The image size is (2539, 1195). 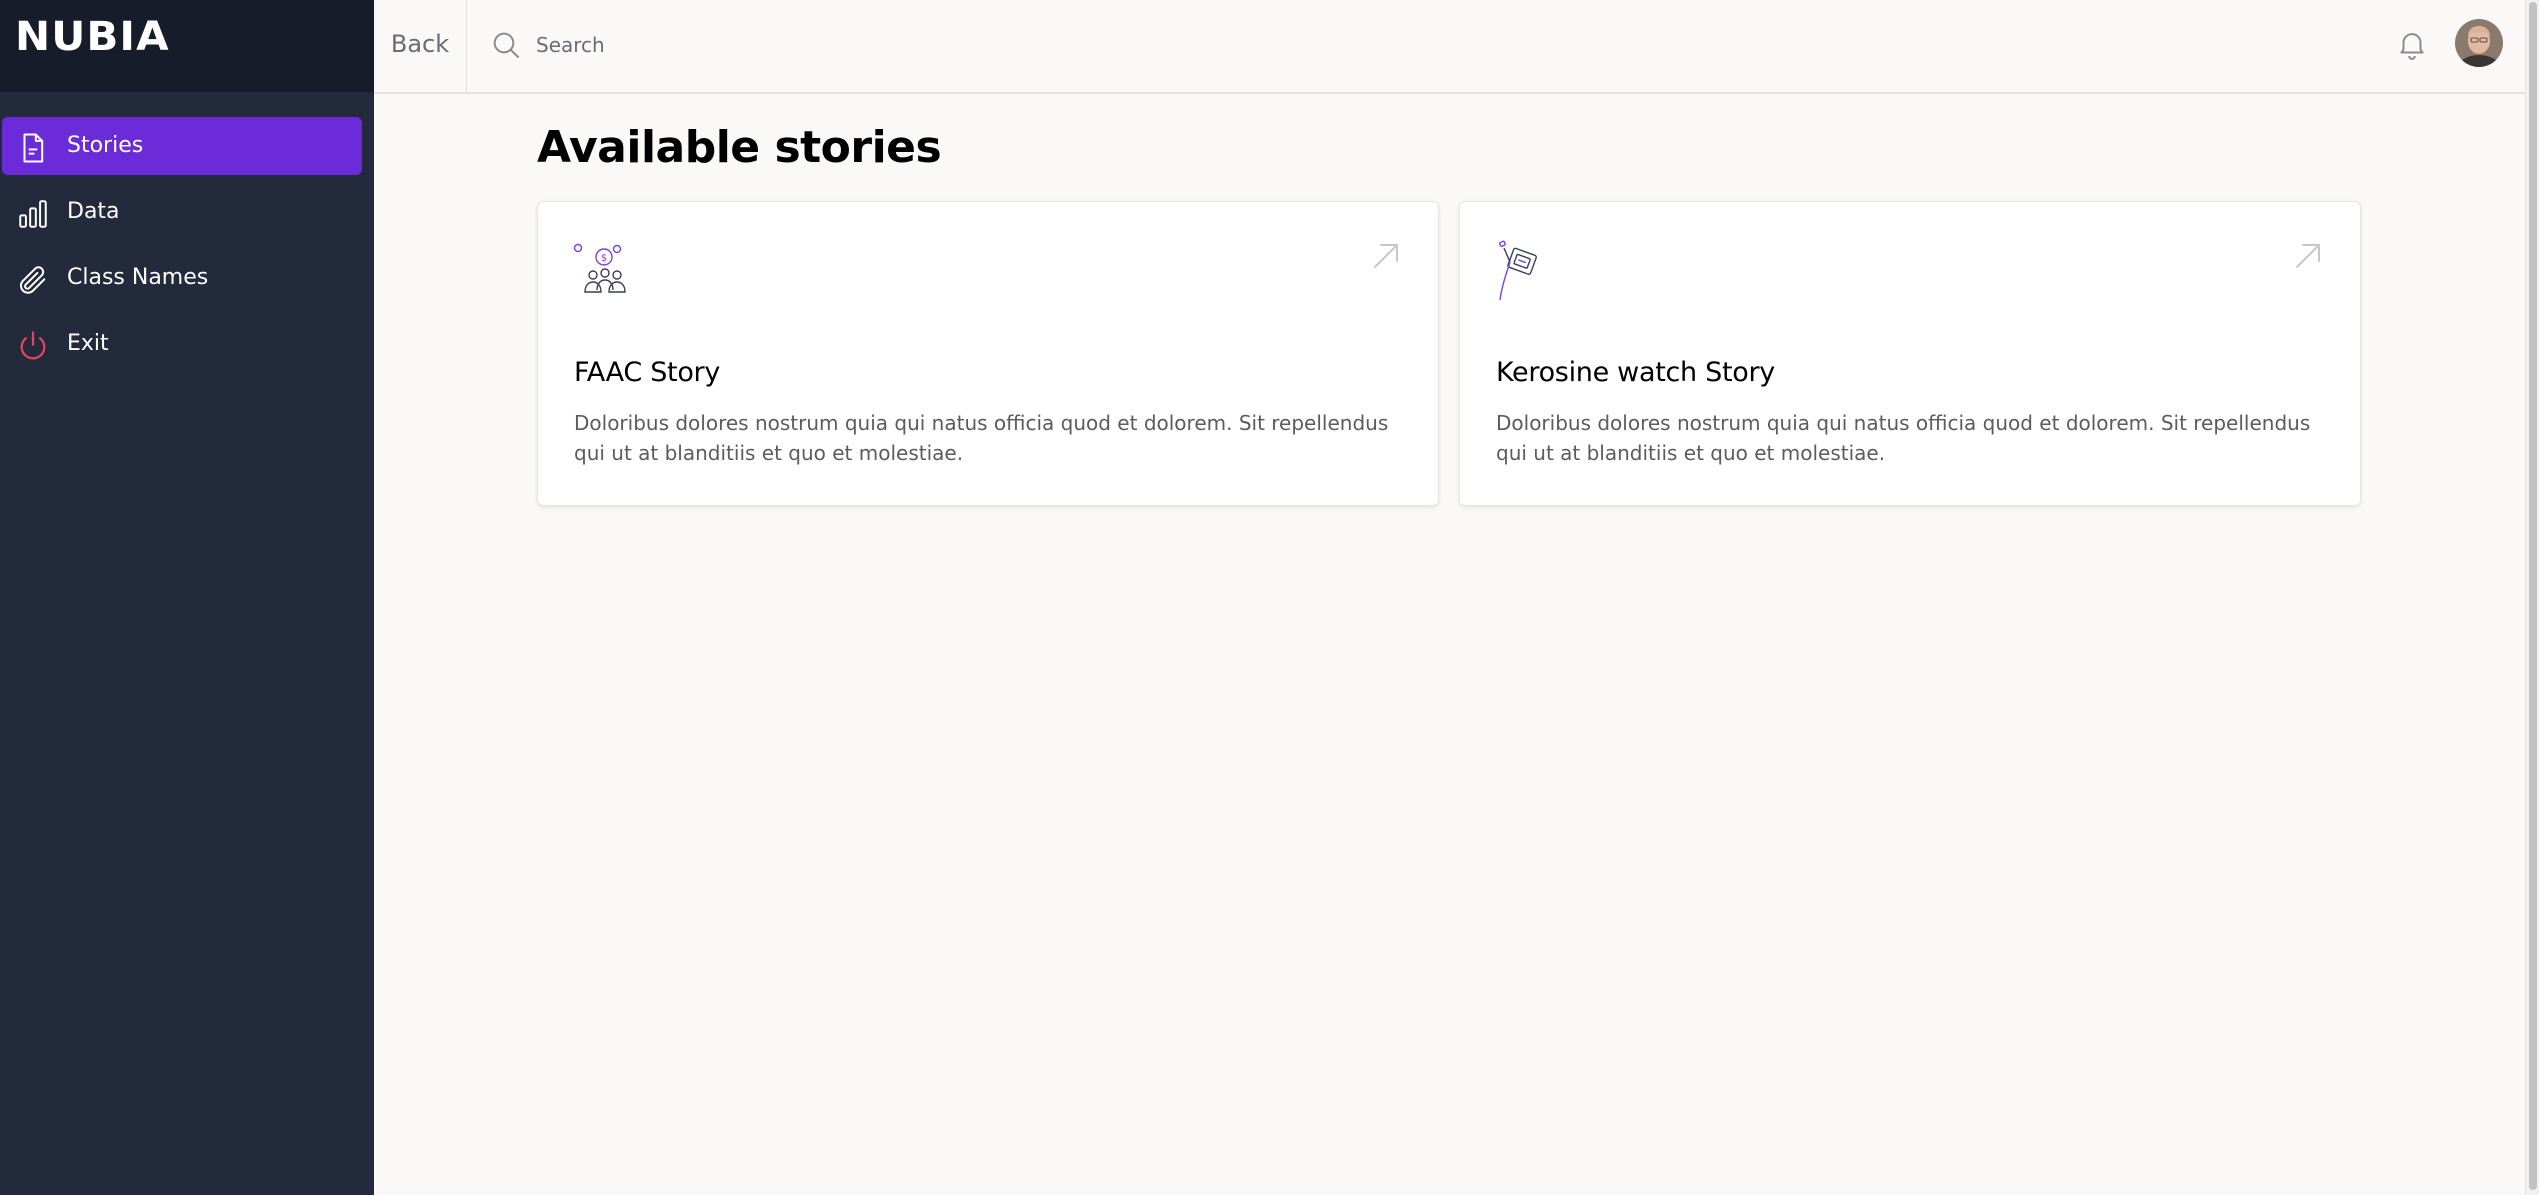 What do you see at coordinates (506, 45) in the screenshot?
I see `search-icon` at bounding box center [506, 45].